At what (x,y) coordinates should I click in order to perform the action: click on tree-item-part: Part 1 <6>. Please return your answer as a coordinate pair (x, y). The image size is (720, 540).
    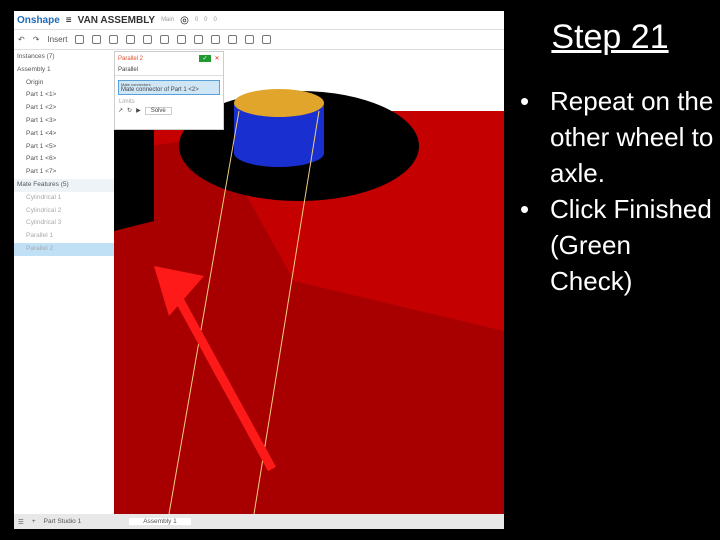
    Looking at the image, I should click on (64, 159).